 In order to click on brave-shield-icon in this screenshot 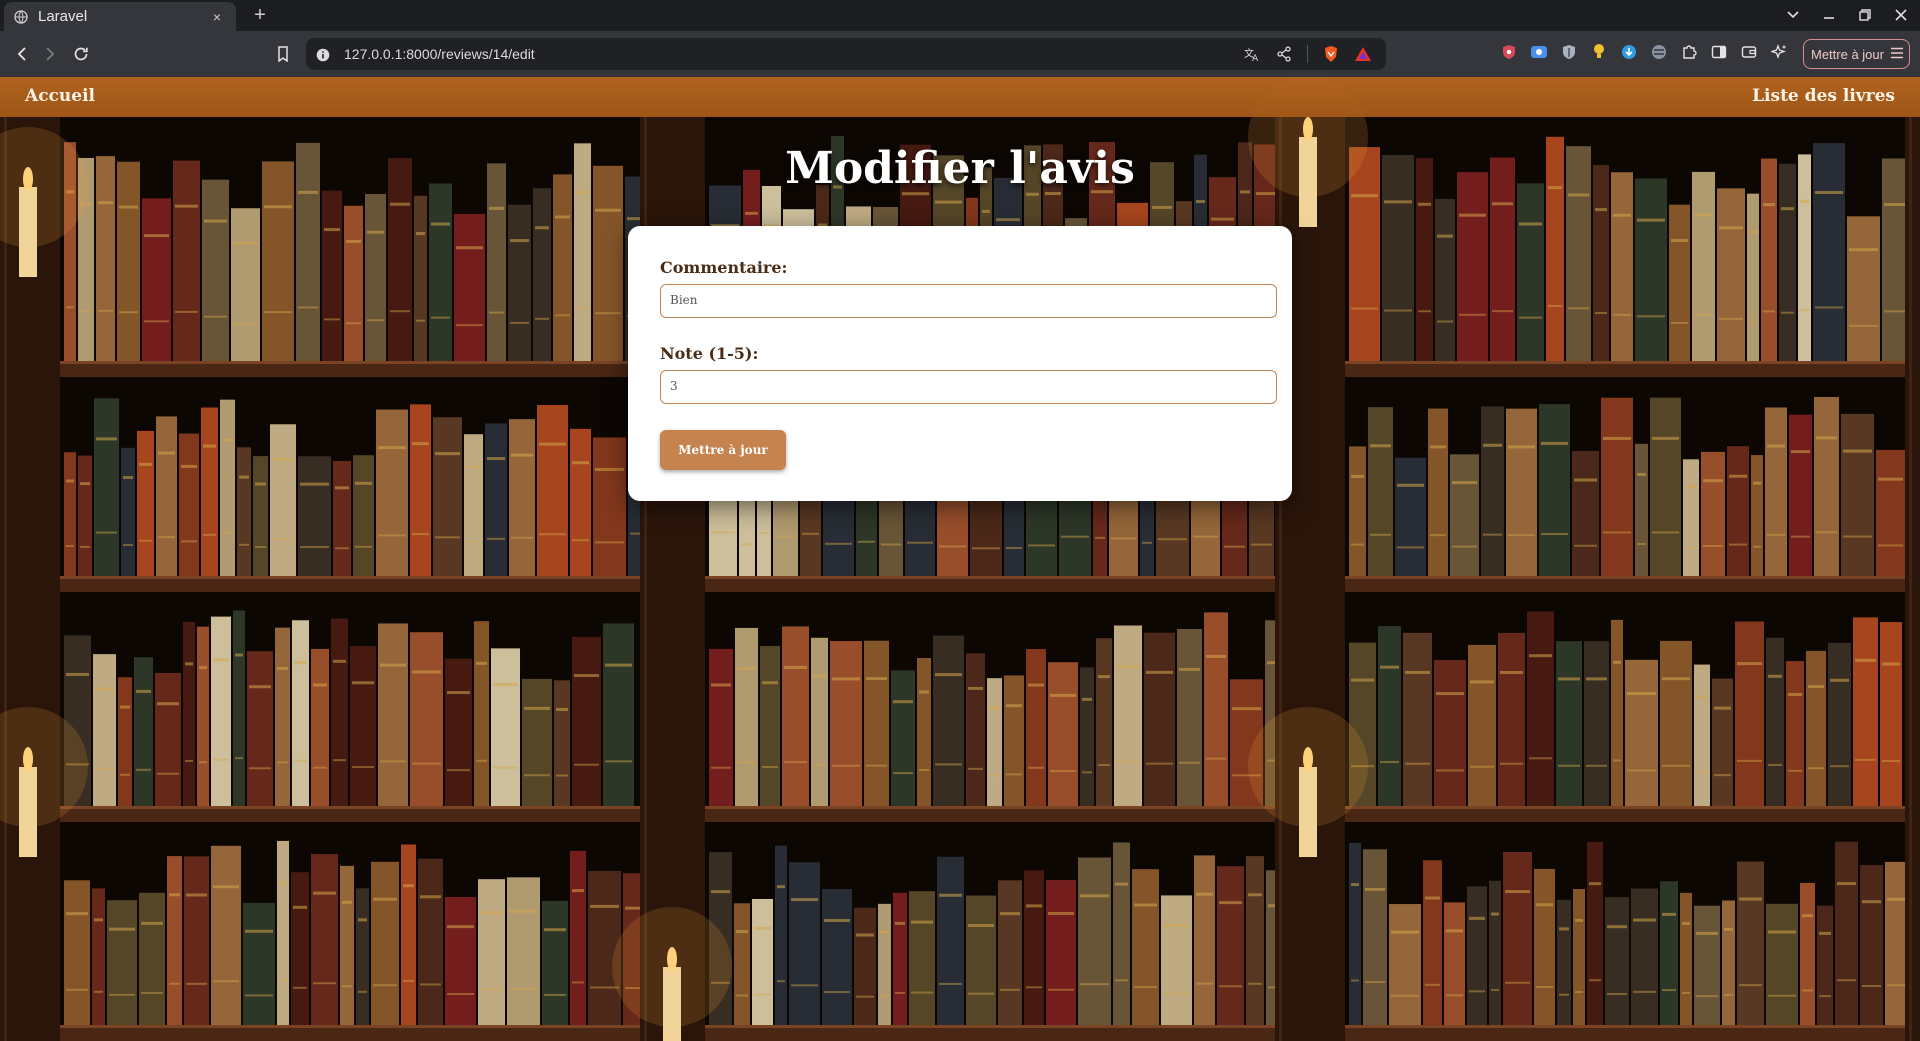, I will do `click(1331, 54)`.